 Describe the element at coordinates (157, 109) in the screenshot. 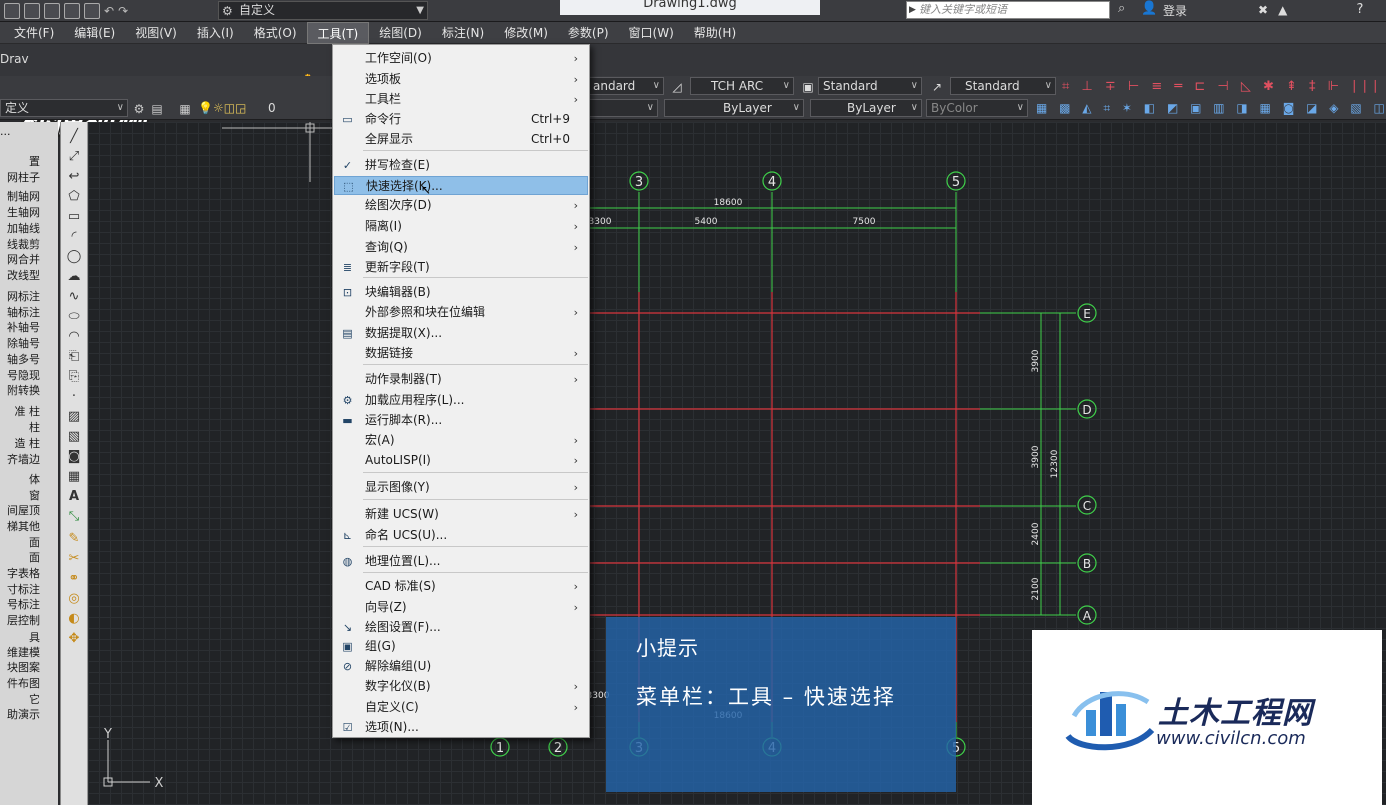

I see `layer-manager-icon: ▤` at that location.